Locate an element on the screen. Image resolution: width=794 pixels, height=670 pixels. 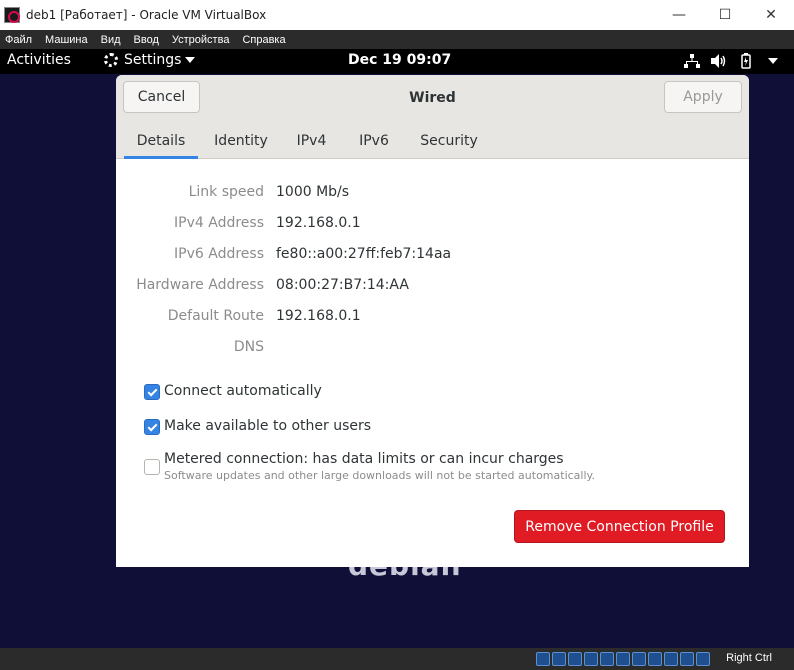
detail-row-link-speed: Link speed 1000 Mb/s is located at coordinates (432, 192).